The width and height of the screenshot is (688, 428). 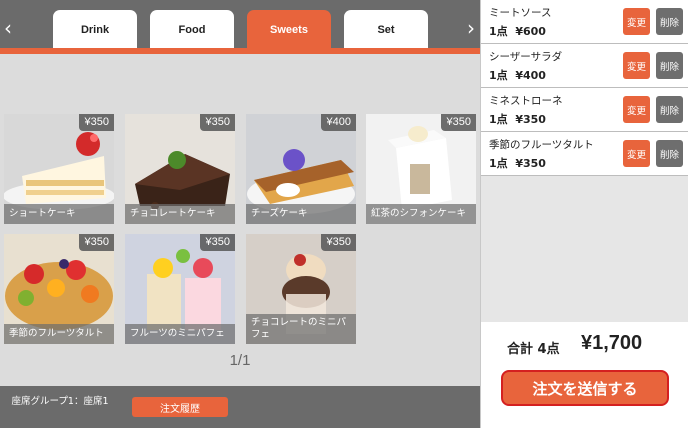 I want to click on product-card-fruit-tart: ¥350 季節のフルーツタルト, so click(x=59, y=289).